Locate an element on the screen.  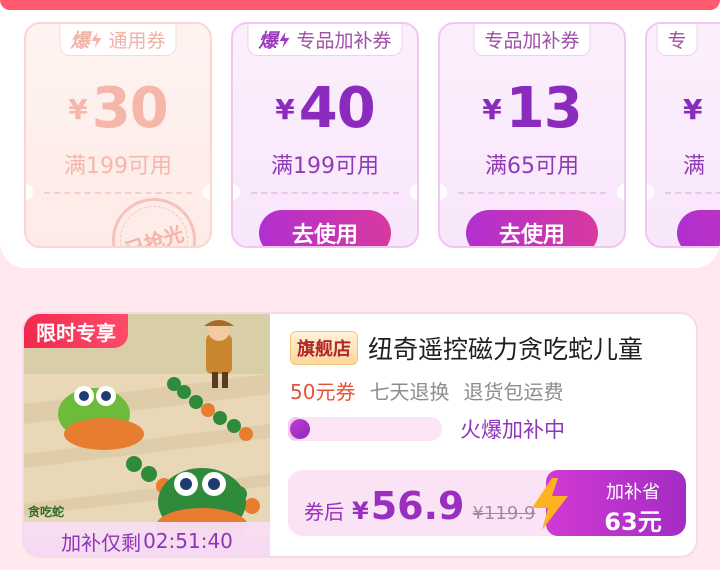
coupon-tag-label: 专 is located at coordinates (677, 41).